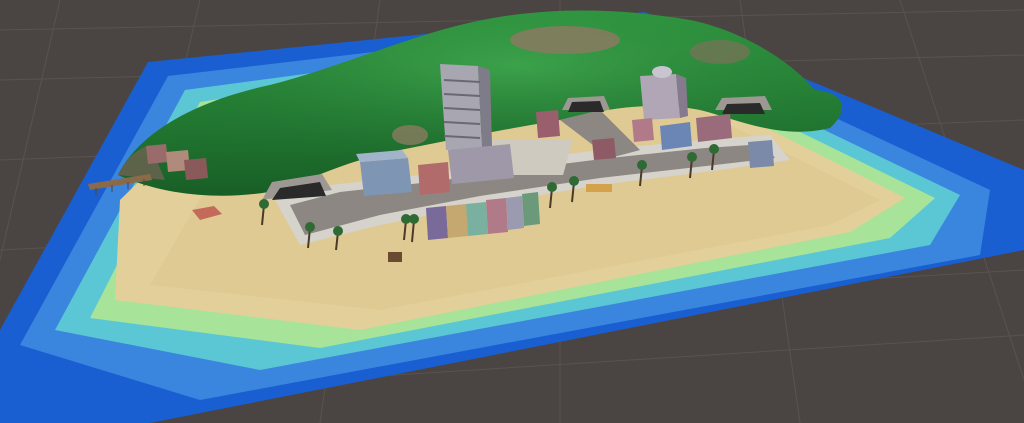  What do you see at coordinates (599, 188) in the screenshot?
I see `beach-stand` at bounding box center [599, 188].